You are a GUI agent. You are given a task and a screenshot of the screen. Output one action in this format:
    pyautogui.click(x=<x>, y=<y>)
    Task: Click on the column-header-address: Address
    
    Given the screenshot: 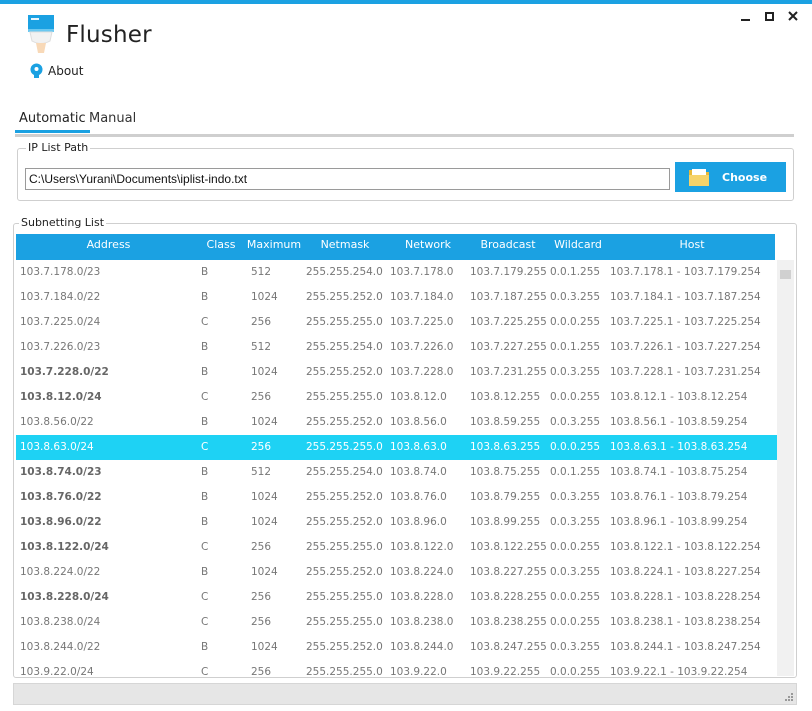 What is the action you would take?
    pyautogui.click(x=108, y=244)
    